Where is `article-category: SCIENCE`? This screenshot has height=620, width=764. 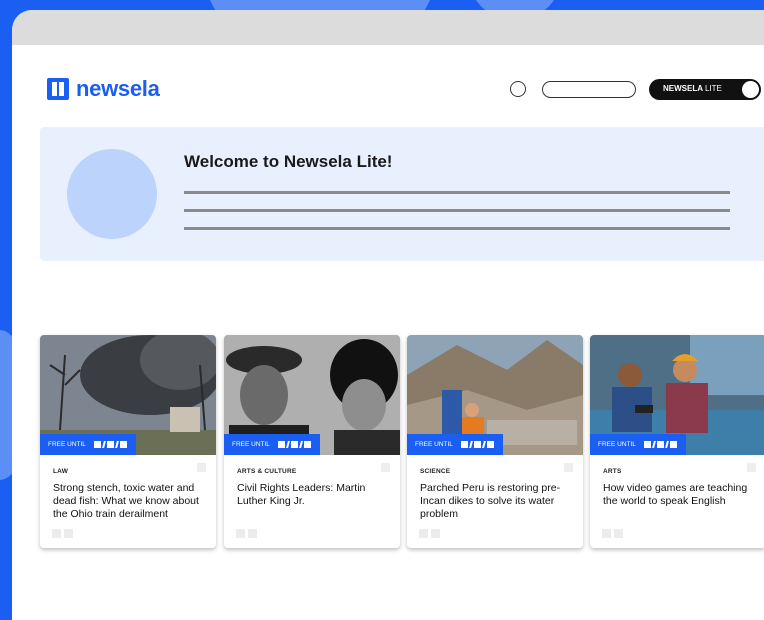 article-category: SCIENCE is located at coordinates (435, 471).